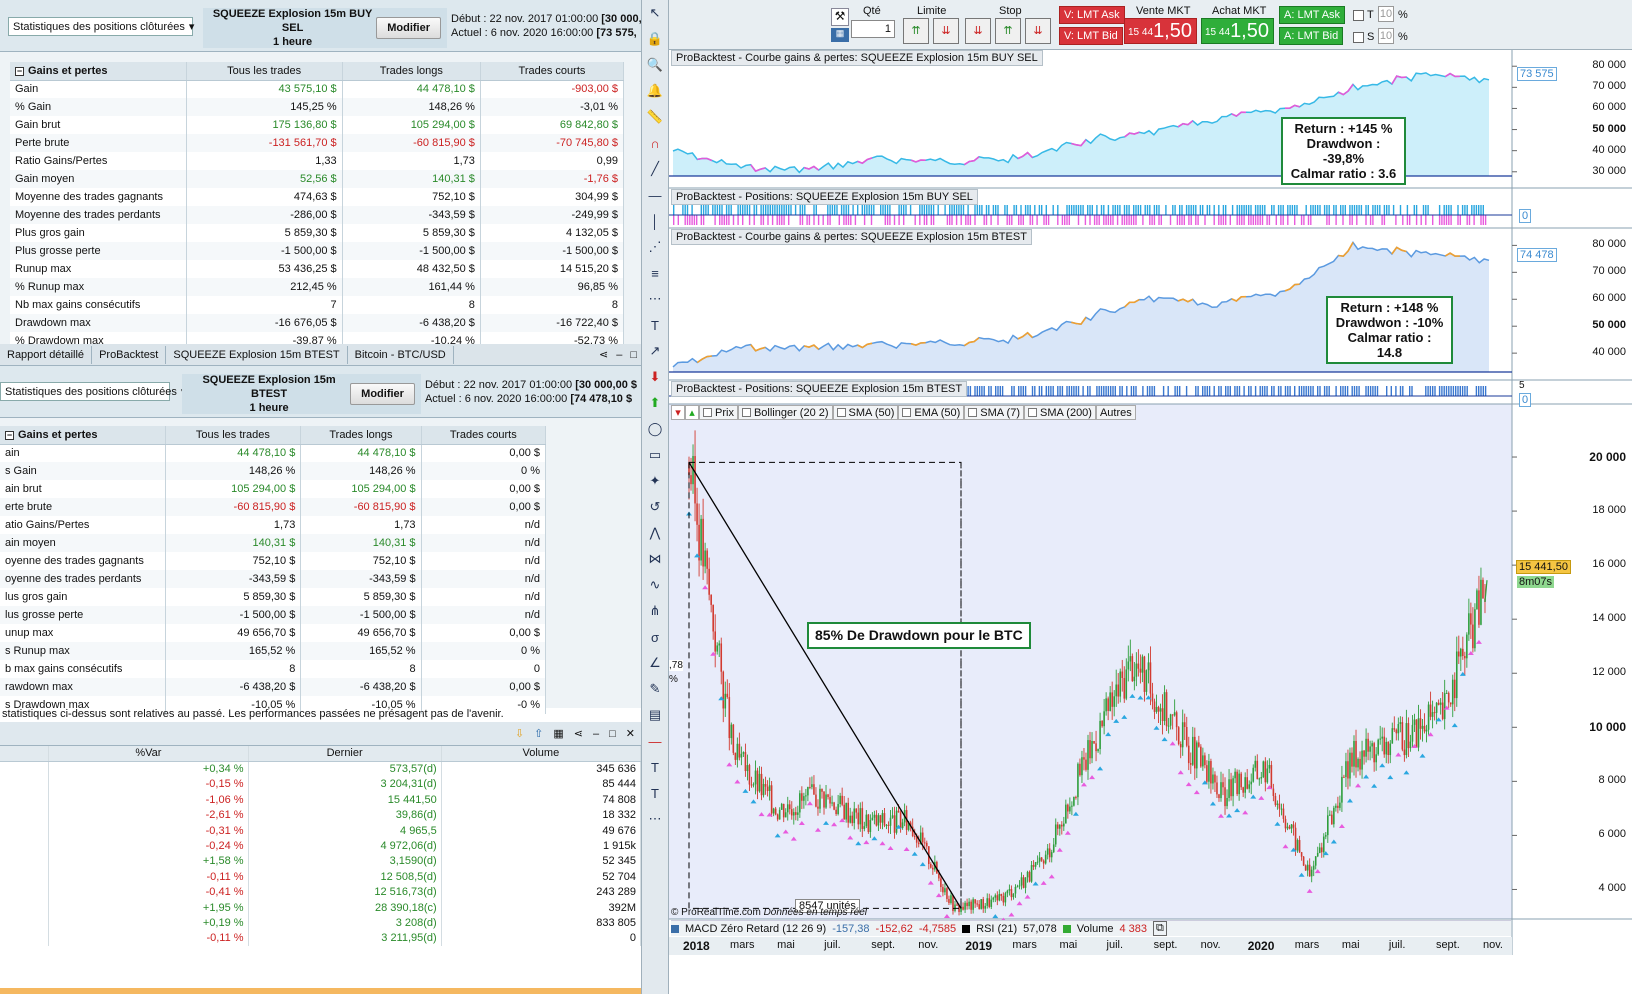 The width and height of the screenshot is (1632, 994). Describe the element at coordinates (655, 559) in the screenshot. I see `gann-icon: ⋈` at that location.